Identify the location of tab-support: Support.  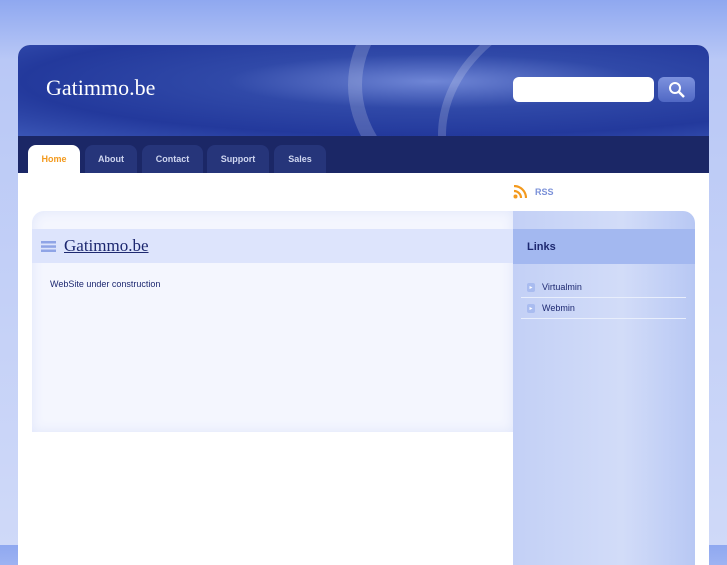
(238, 159).